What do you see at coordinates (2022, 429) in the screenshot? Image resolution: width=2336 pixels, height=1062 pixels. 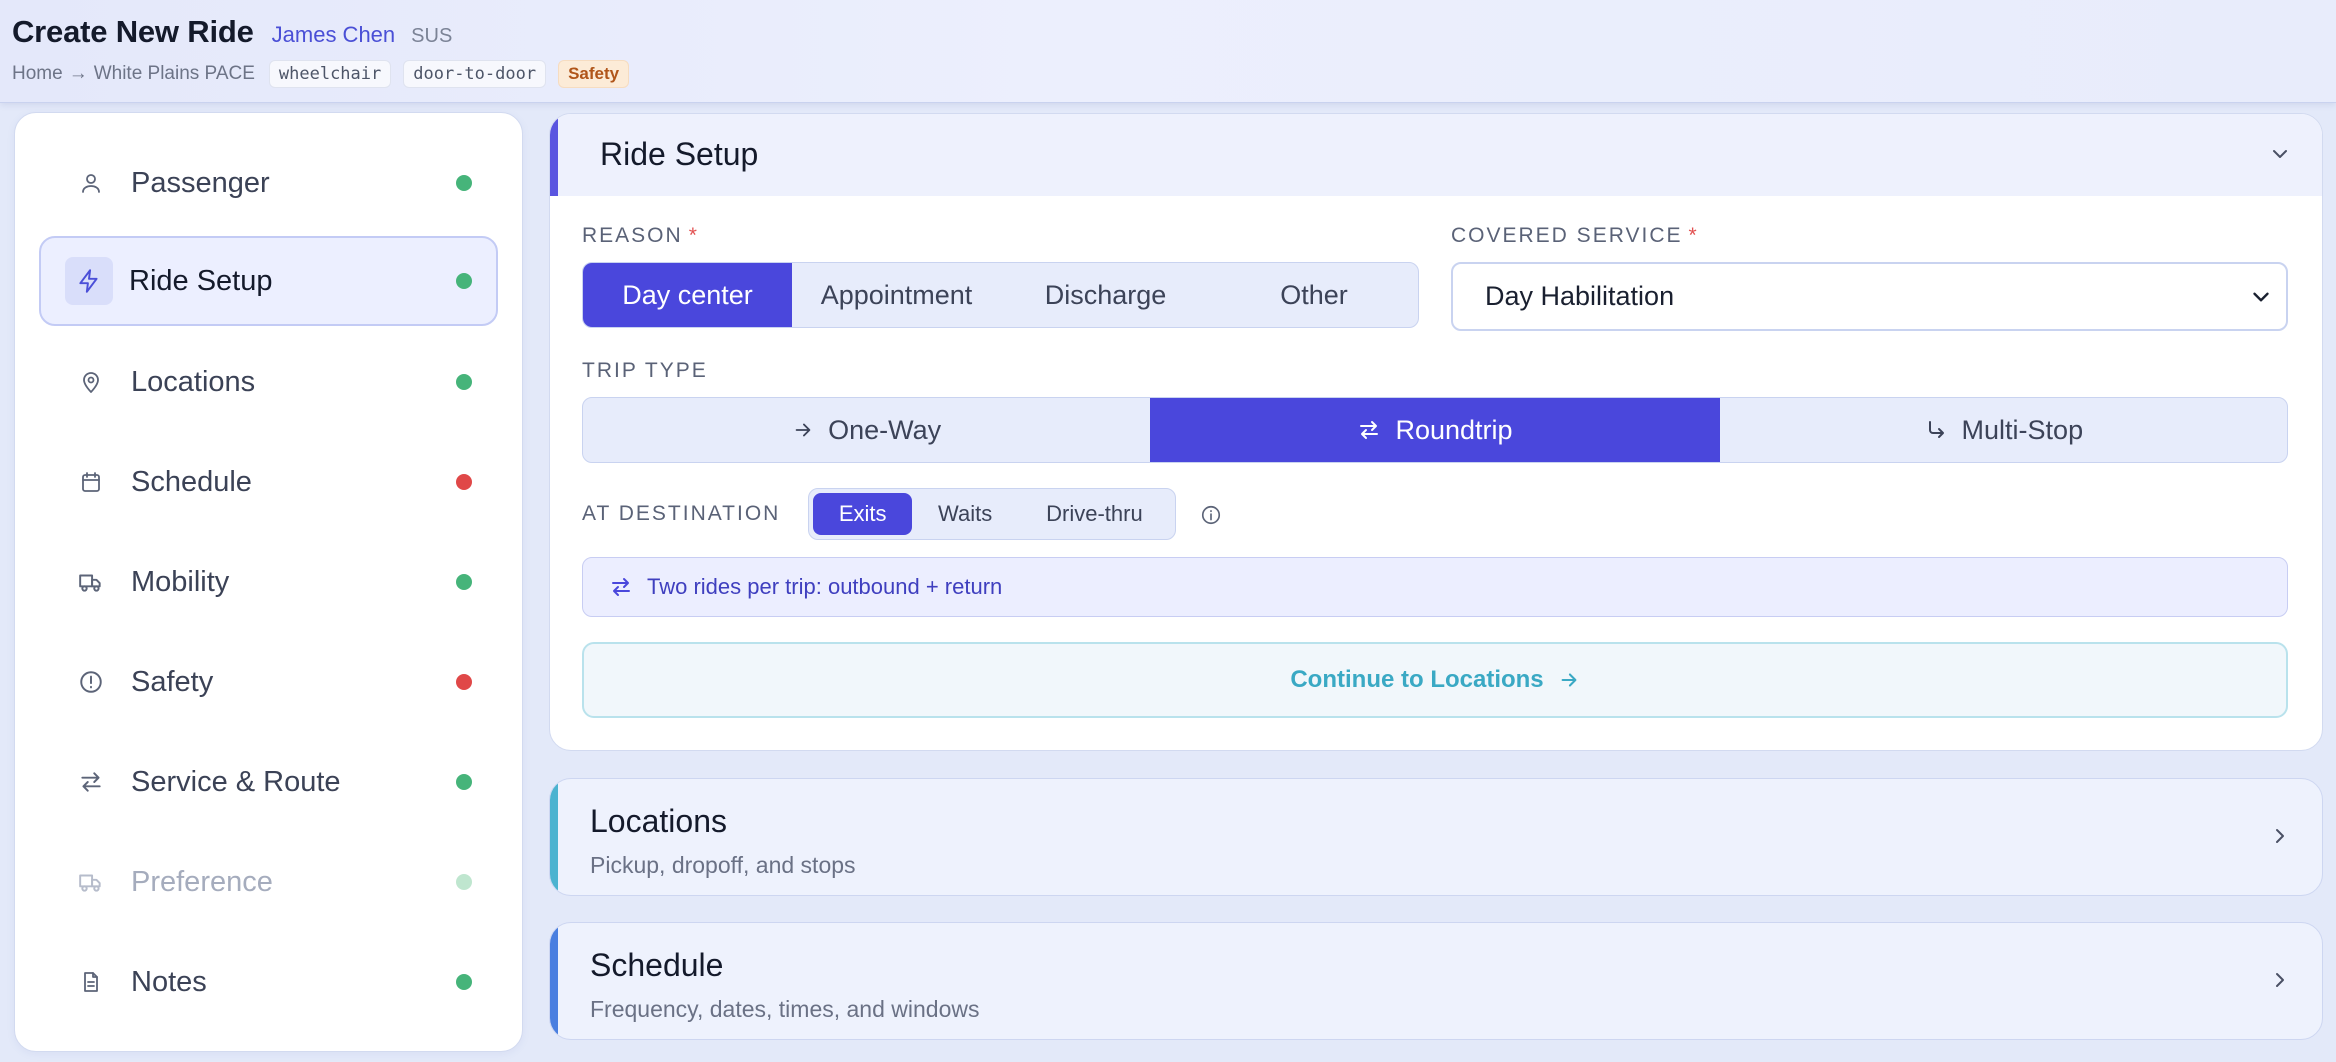 I see `trip-type-multi-stop-label: Multi-Stop` at bounding box center [2022, 429].